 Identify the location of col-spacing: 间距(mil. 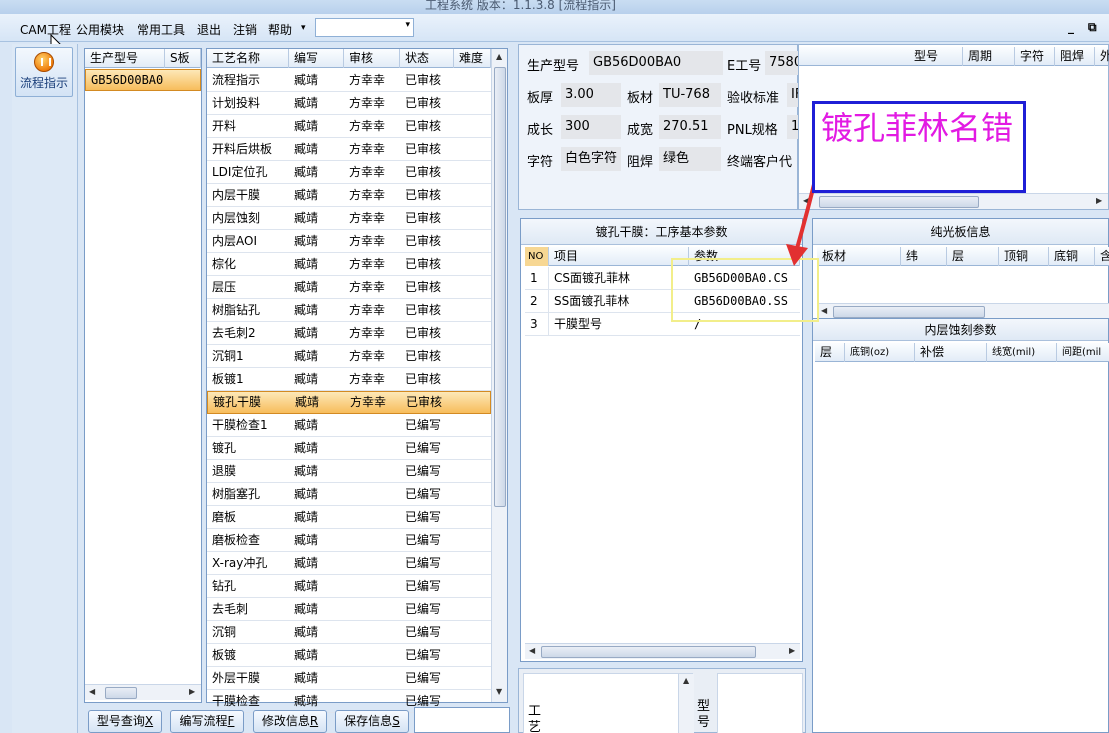
(1083, 352).